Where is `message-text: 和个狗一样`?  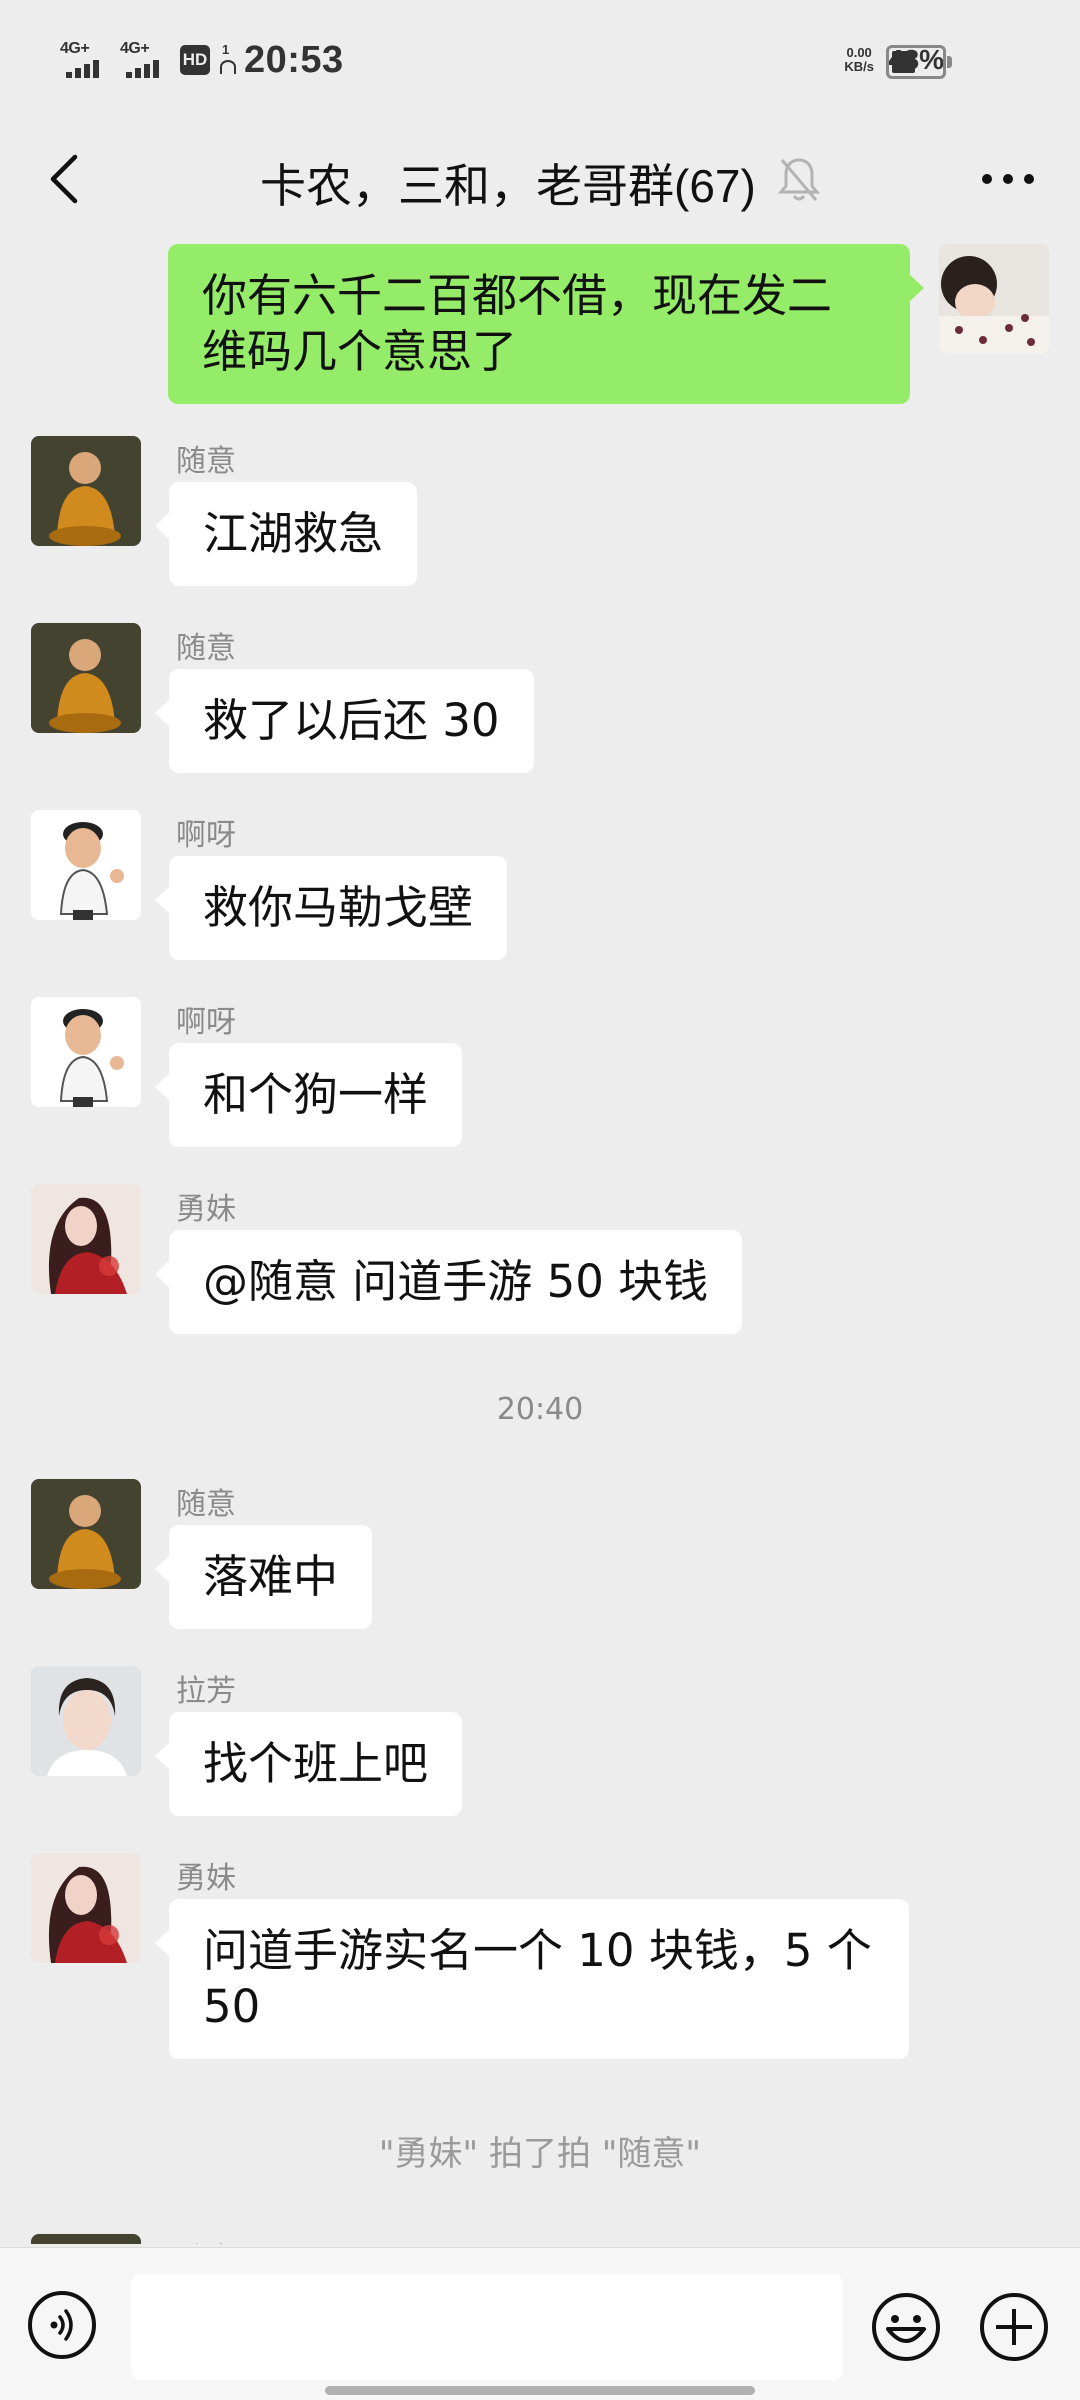 message-text: 和个狗一样 is located at coordinates (316, 1094).